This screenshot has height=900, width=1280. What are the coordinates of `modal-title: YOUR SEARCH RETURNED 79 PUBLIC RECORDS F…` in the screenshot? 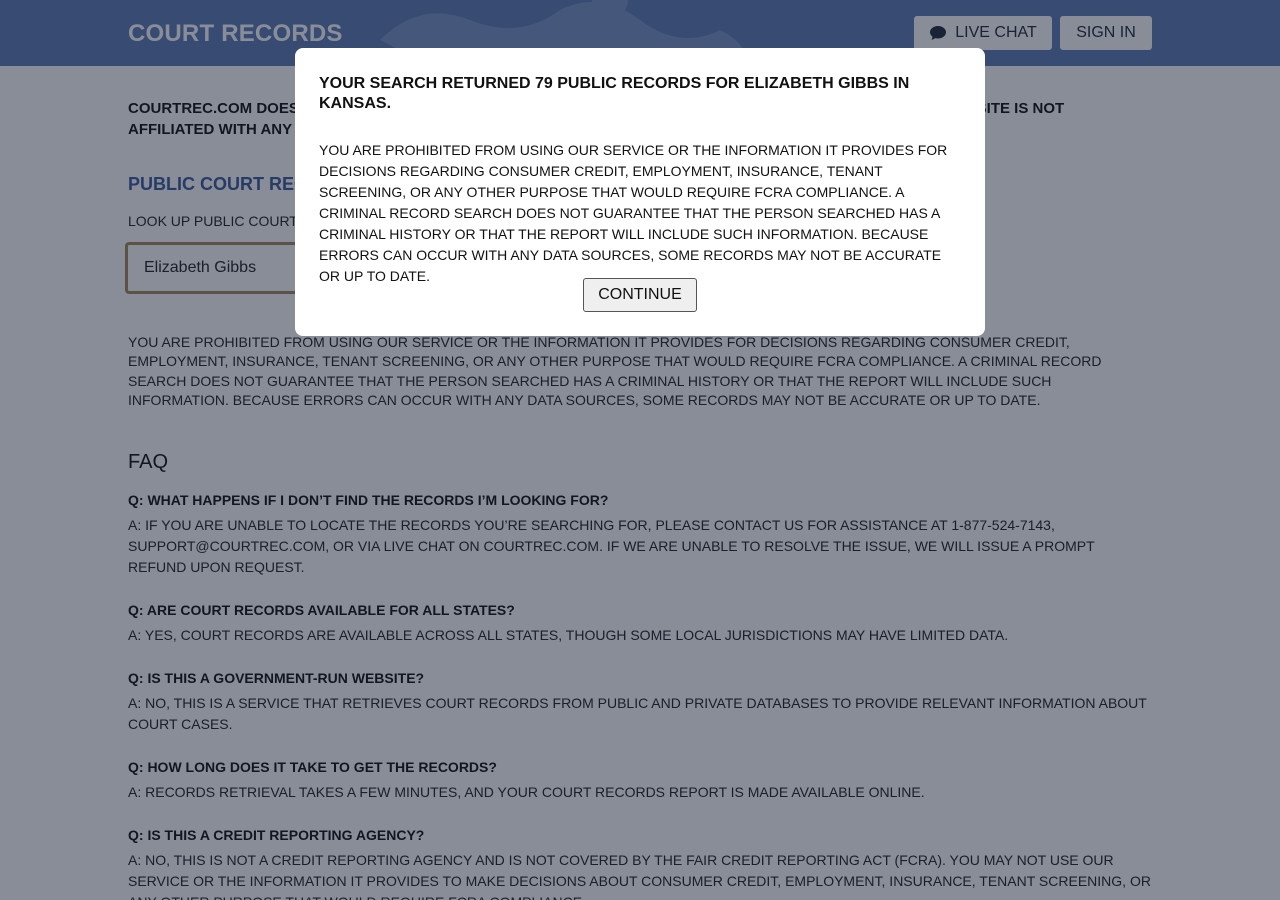 It's located at (614, 93).